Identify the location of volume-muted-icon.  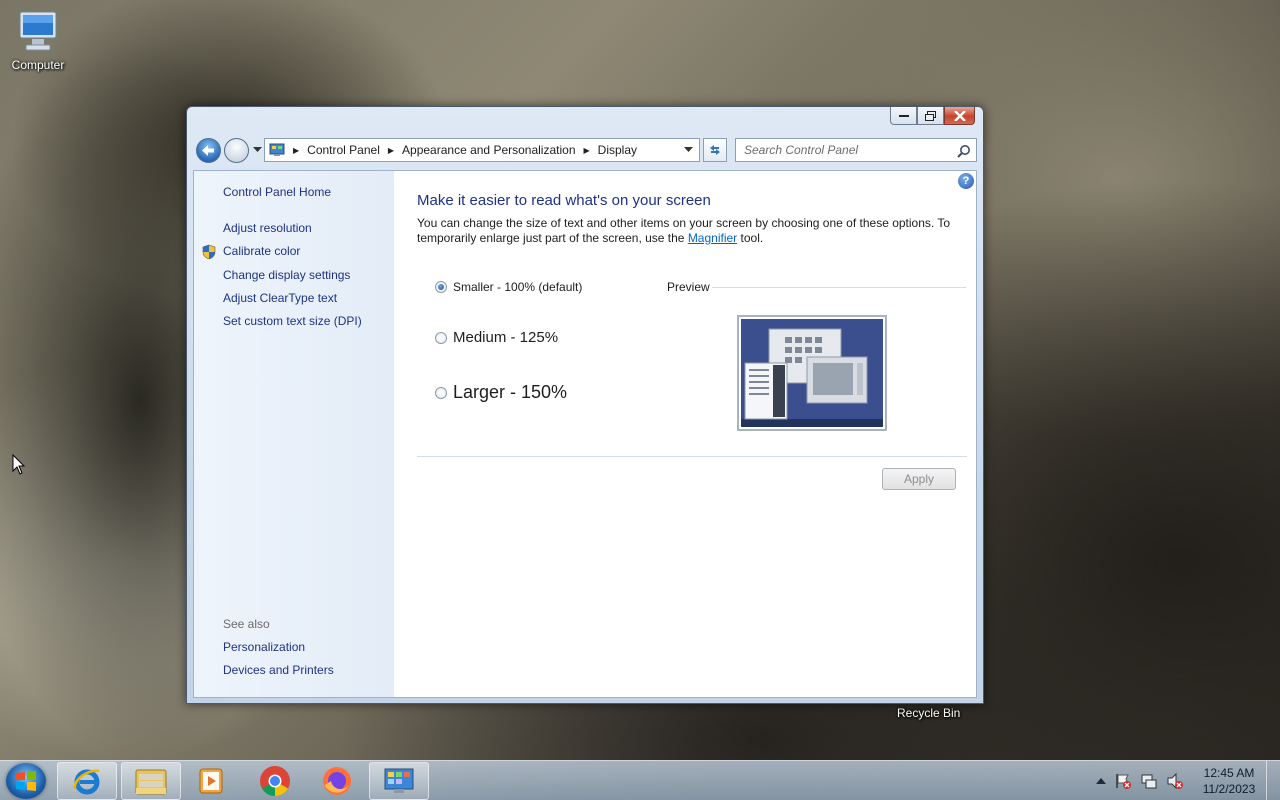
(1175, 781).